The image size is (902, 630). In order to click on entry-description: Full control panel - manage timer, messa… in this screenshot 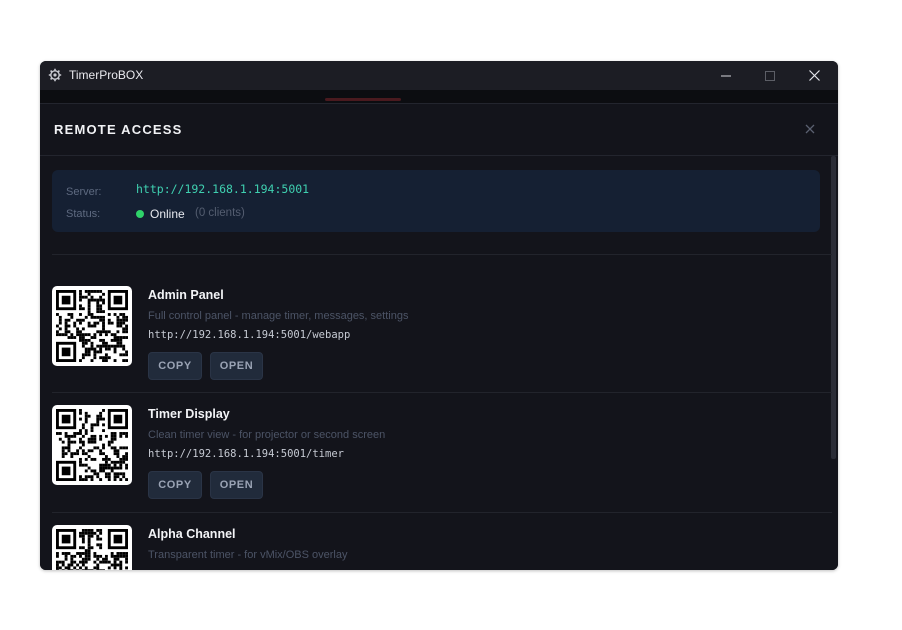, I will do `click(278, 316)`.